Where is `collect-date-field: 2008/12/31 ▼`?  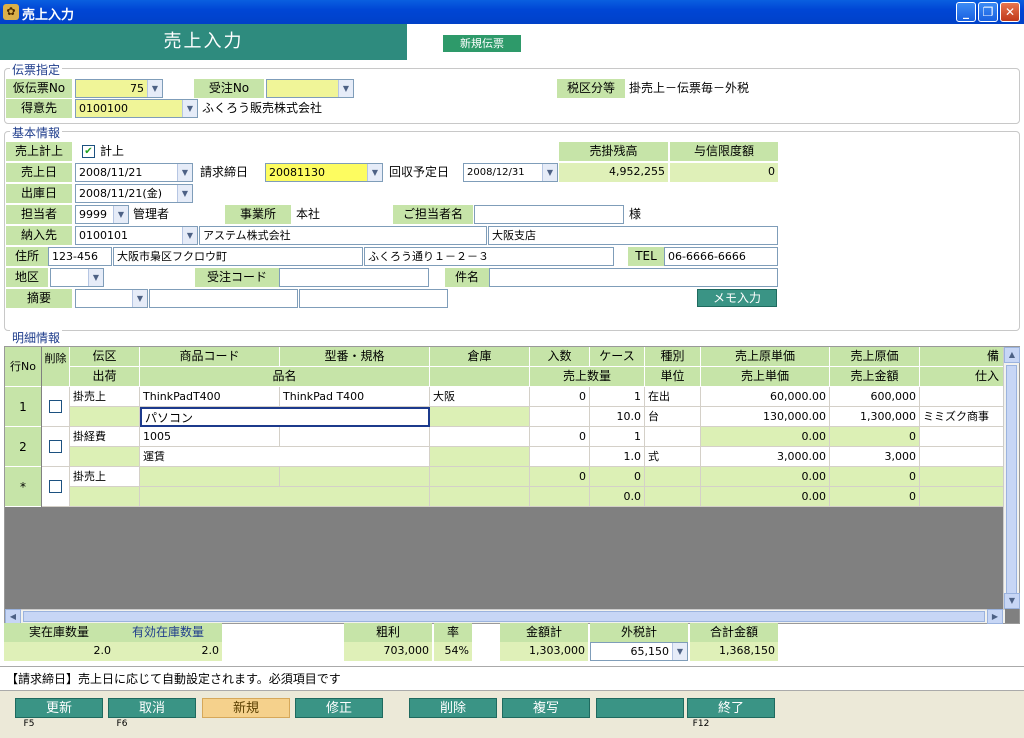 collect-date-field: 2008/12/31 ▼ is located at coordinates (510, 172).